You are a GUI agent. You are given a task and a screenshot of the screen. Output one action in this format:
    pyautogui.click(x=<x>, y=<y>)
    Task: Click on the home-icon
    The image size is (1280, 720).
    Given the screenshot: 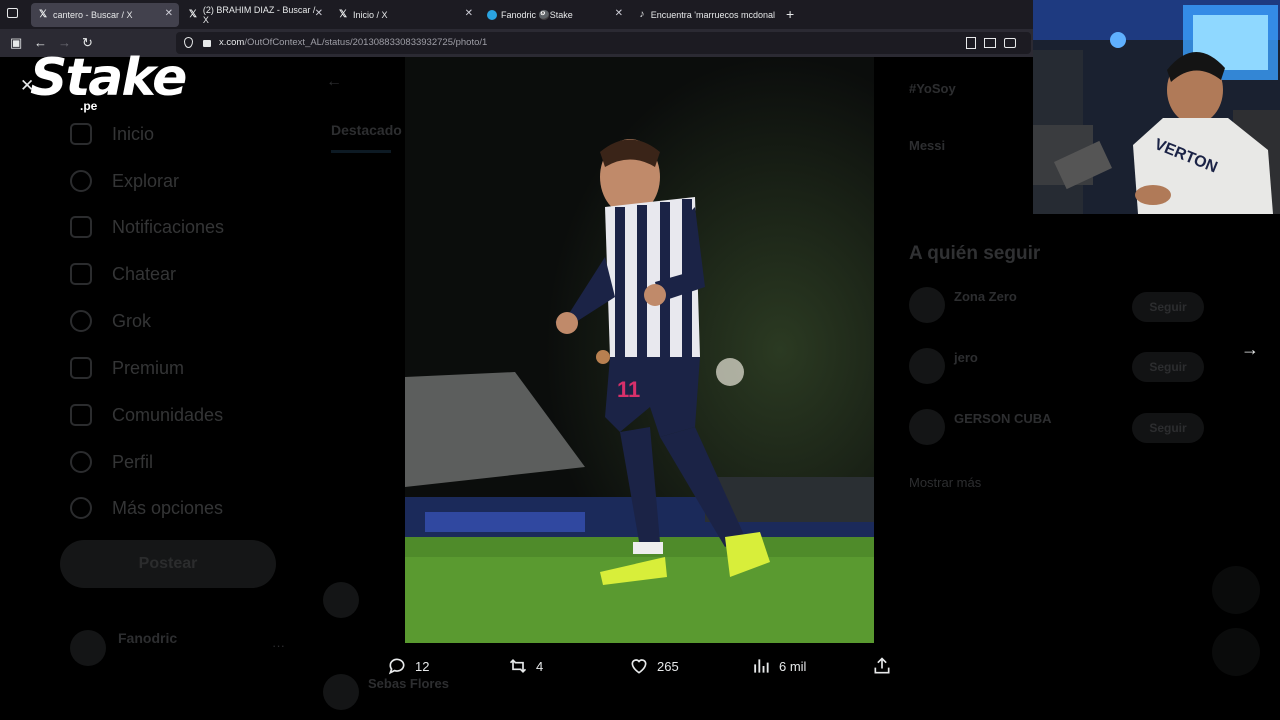 What is the action you would take?
    pyautogui.click(x=81, y=134)
    